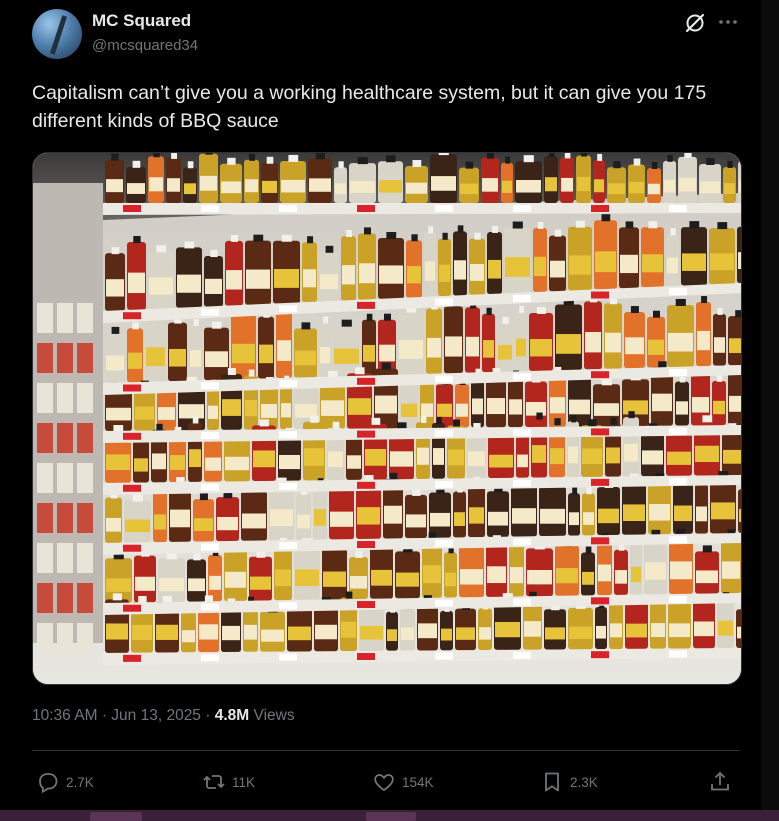 This screenshot has width=779, height=821. I want to click on author-handle: @mcsquared34, so click(145, 45).